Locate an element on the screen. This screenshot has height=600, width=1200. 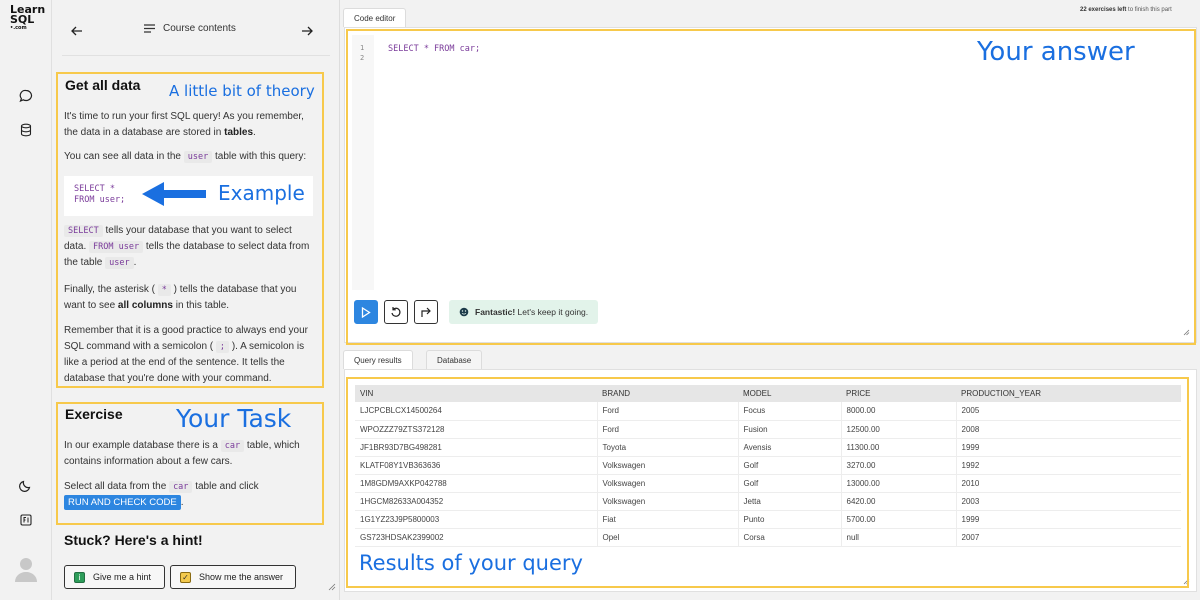
hint-lightbulb-icon: i is located at coordinates (79, 577).